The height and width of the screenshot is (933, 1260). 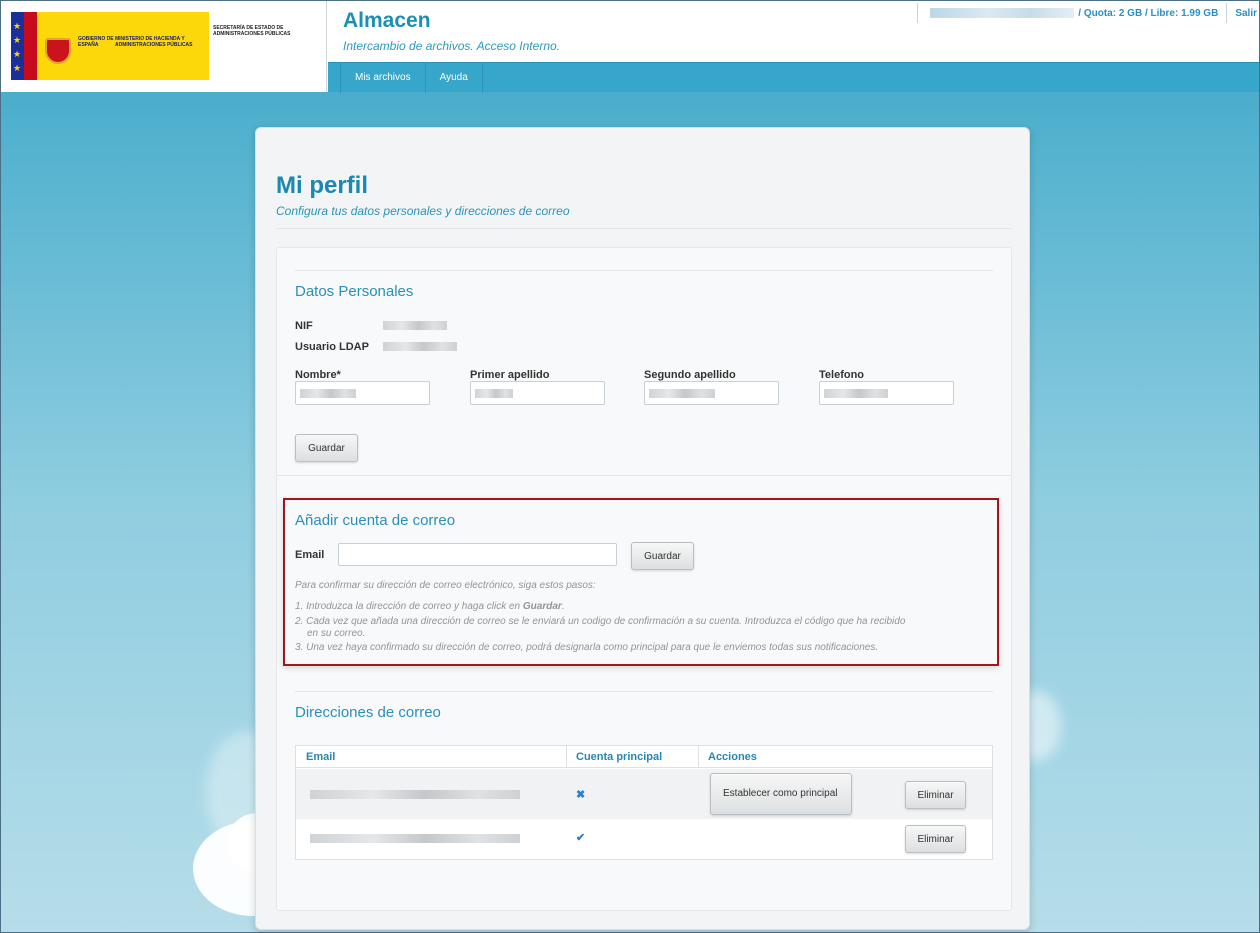 I want to click on eu-flag-icon: ★ ★ ★ ★, so click(x=24, y=46).